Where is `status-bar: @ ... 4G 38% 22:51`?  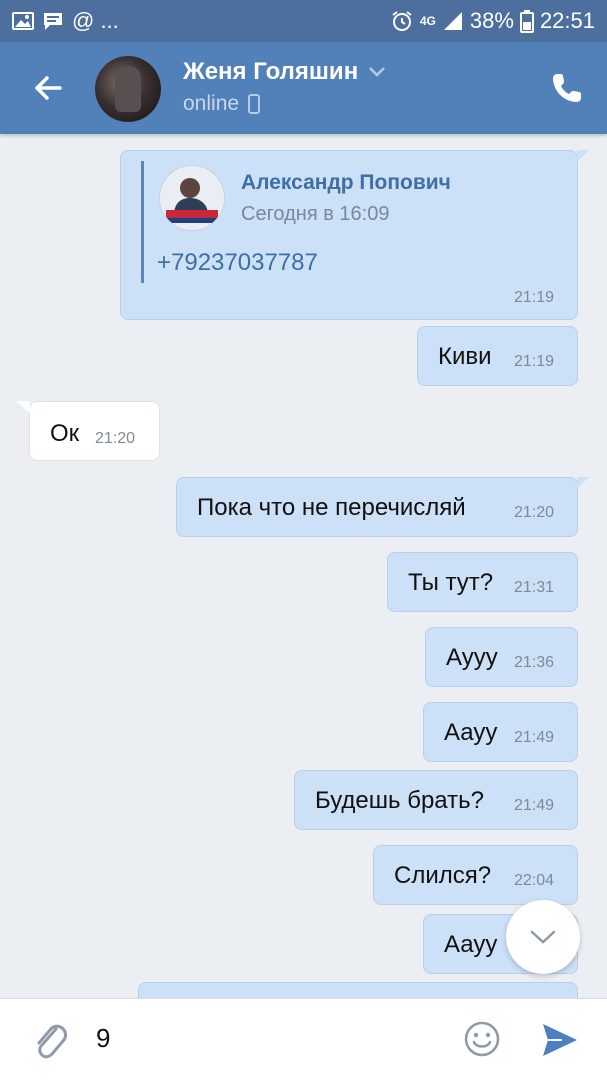 status-bar: @ ... 4G 38% 22:51 is located at coordinates (303, 21).